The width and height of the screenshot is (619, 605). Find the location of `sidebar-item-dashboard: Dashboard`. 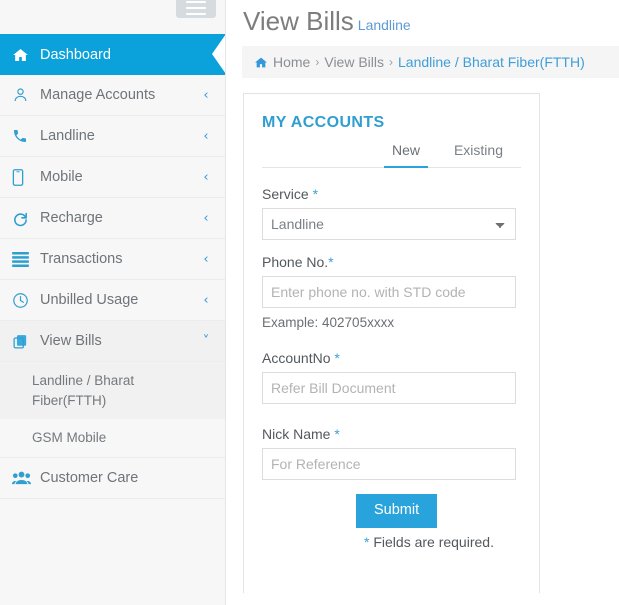

sidebar-item-dashboard: Dashboard is located at coordinates (112, 54).